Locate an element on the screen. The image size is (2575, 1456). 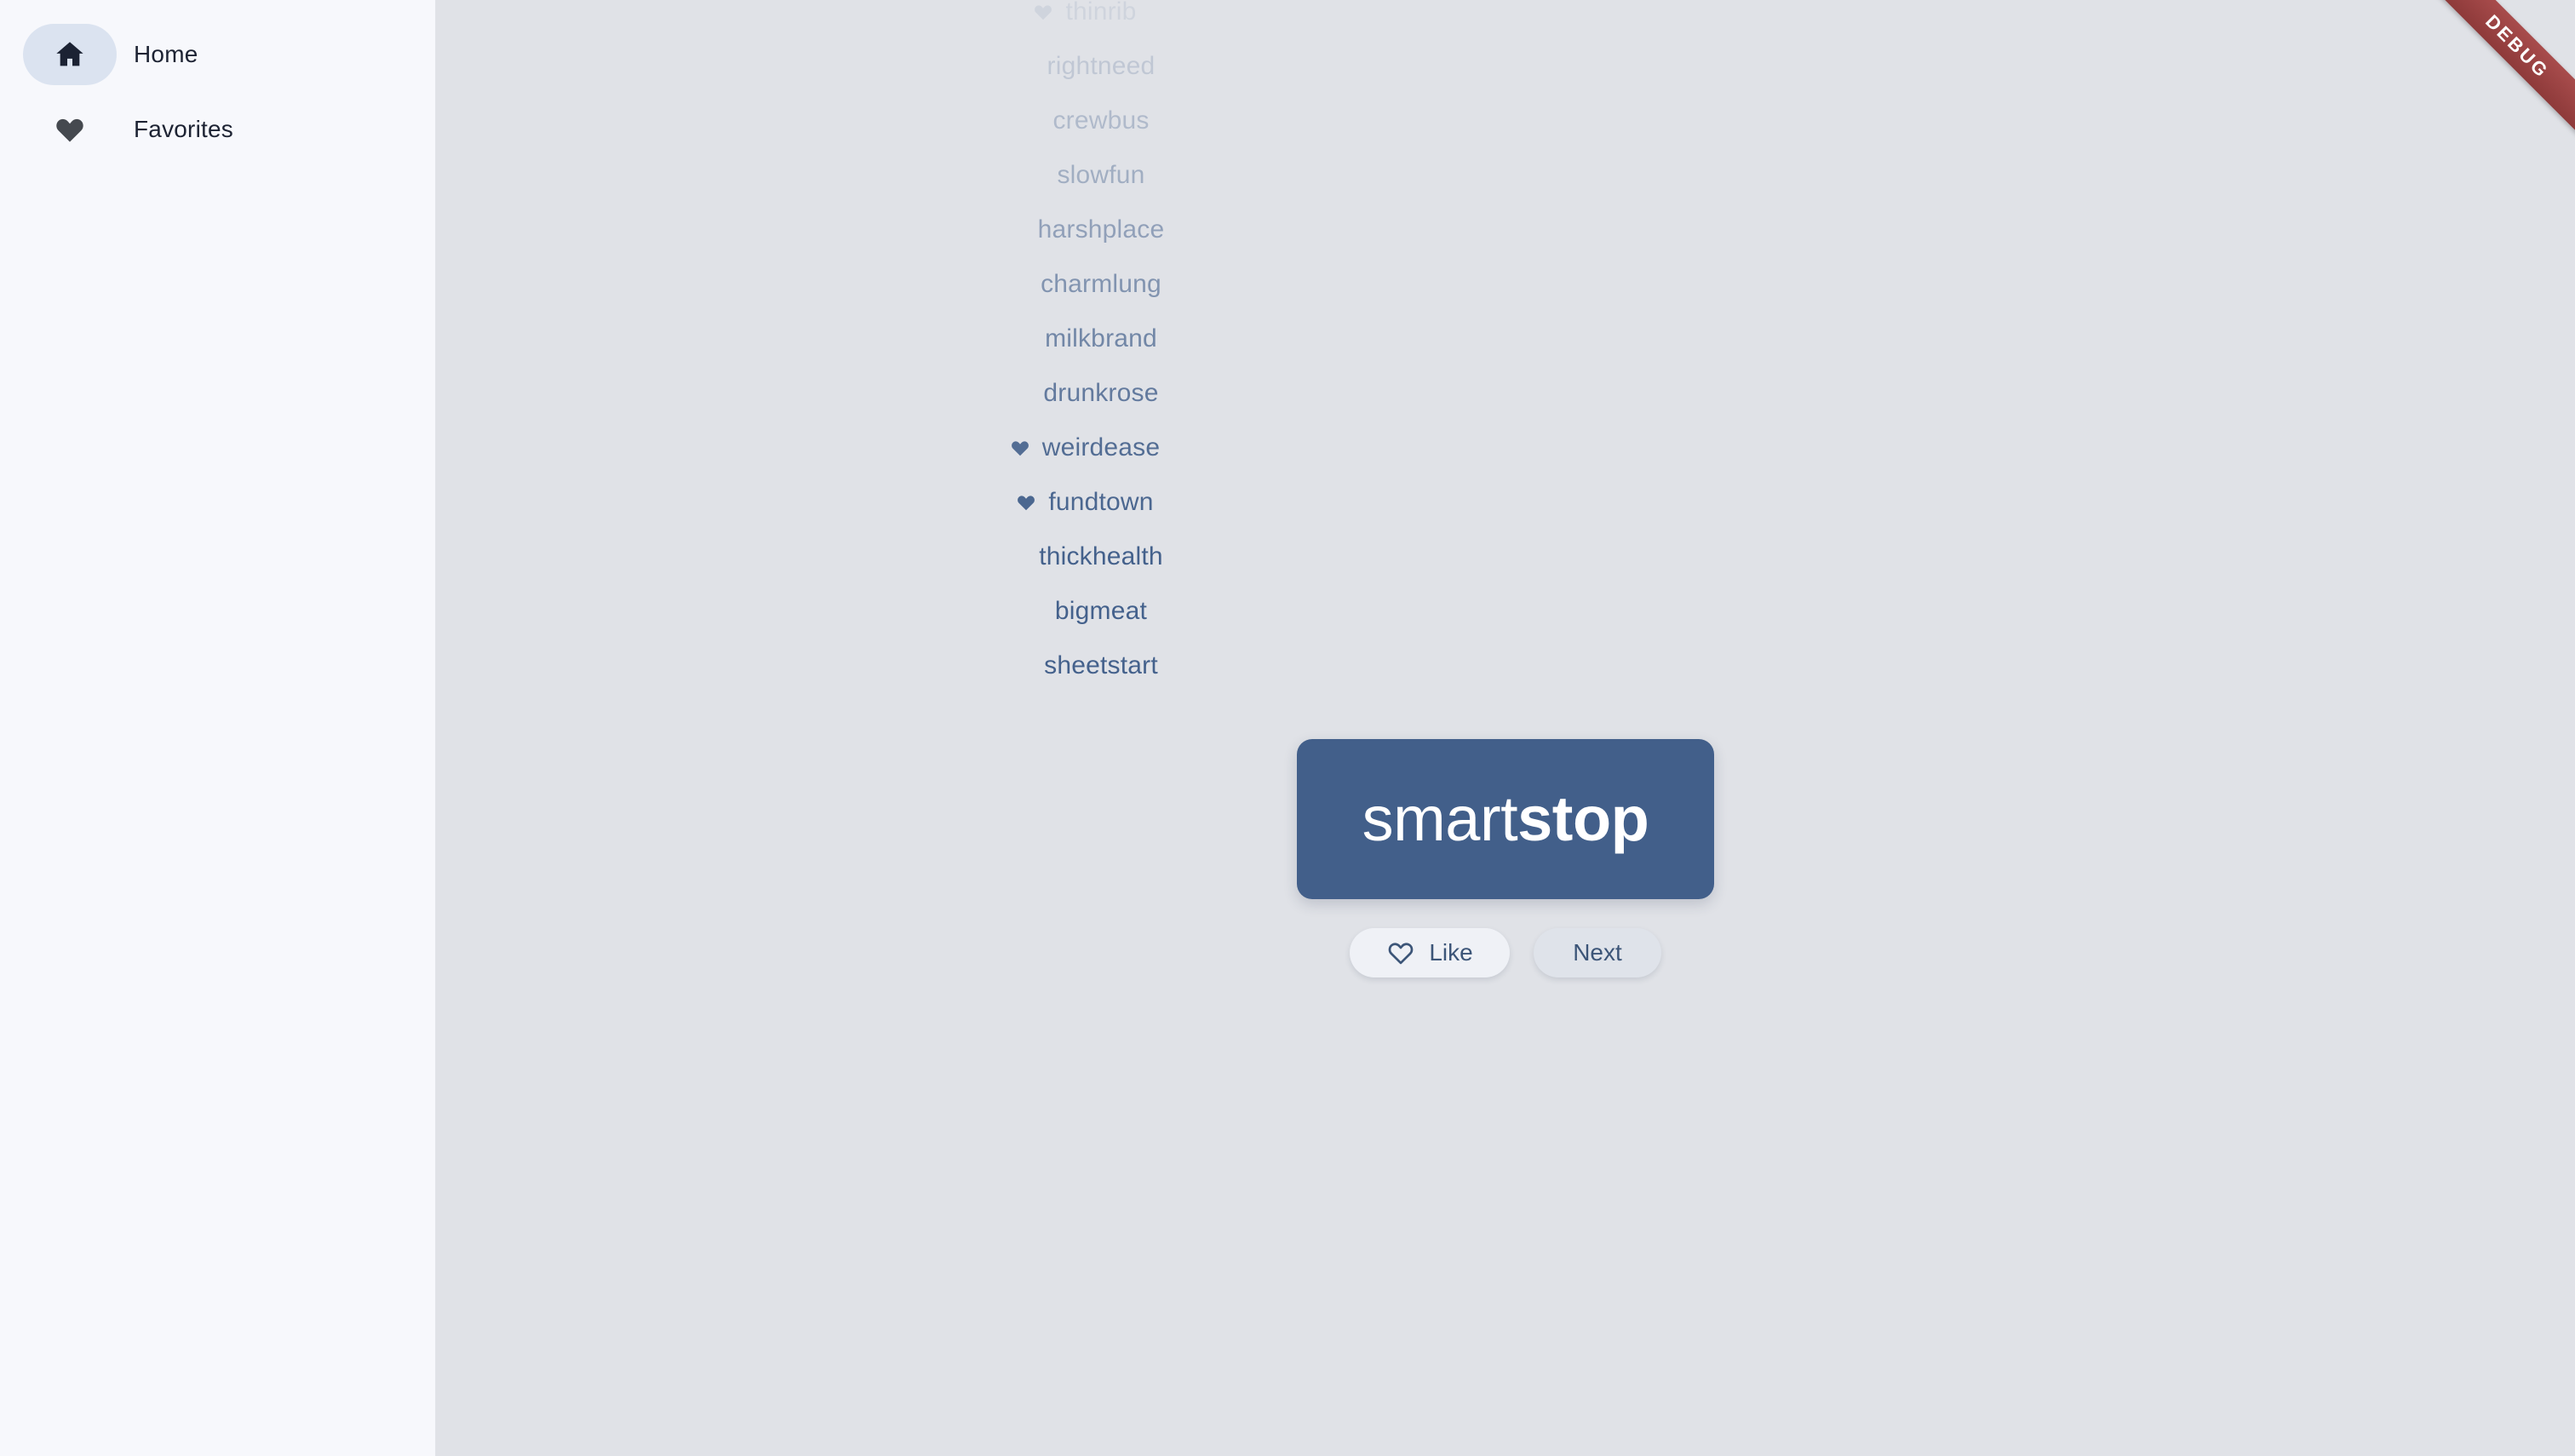
history-item: sheetstart is located at coordinates (1295, 666).